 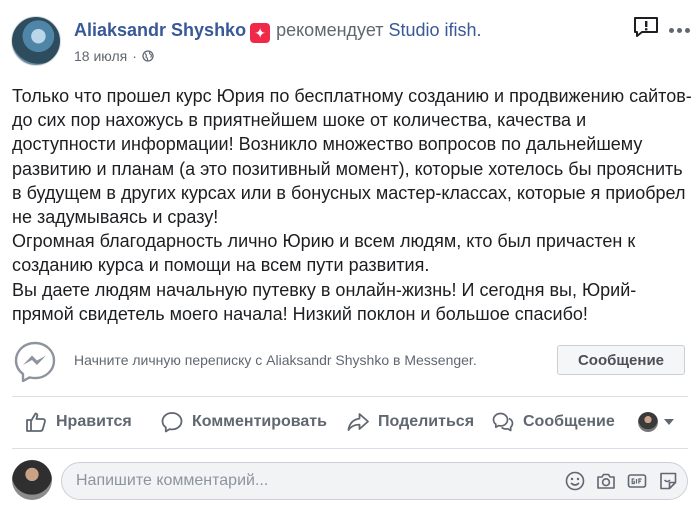 I want to click on comment-icon, so click(x=172, y=422).